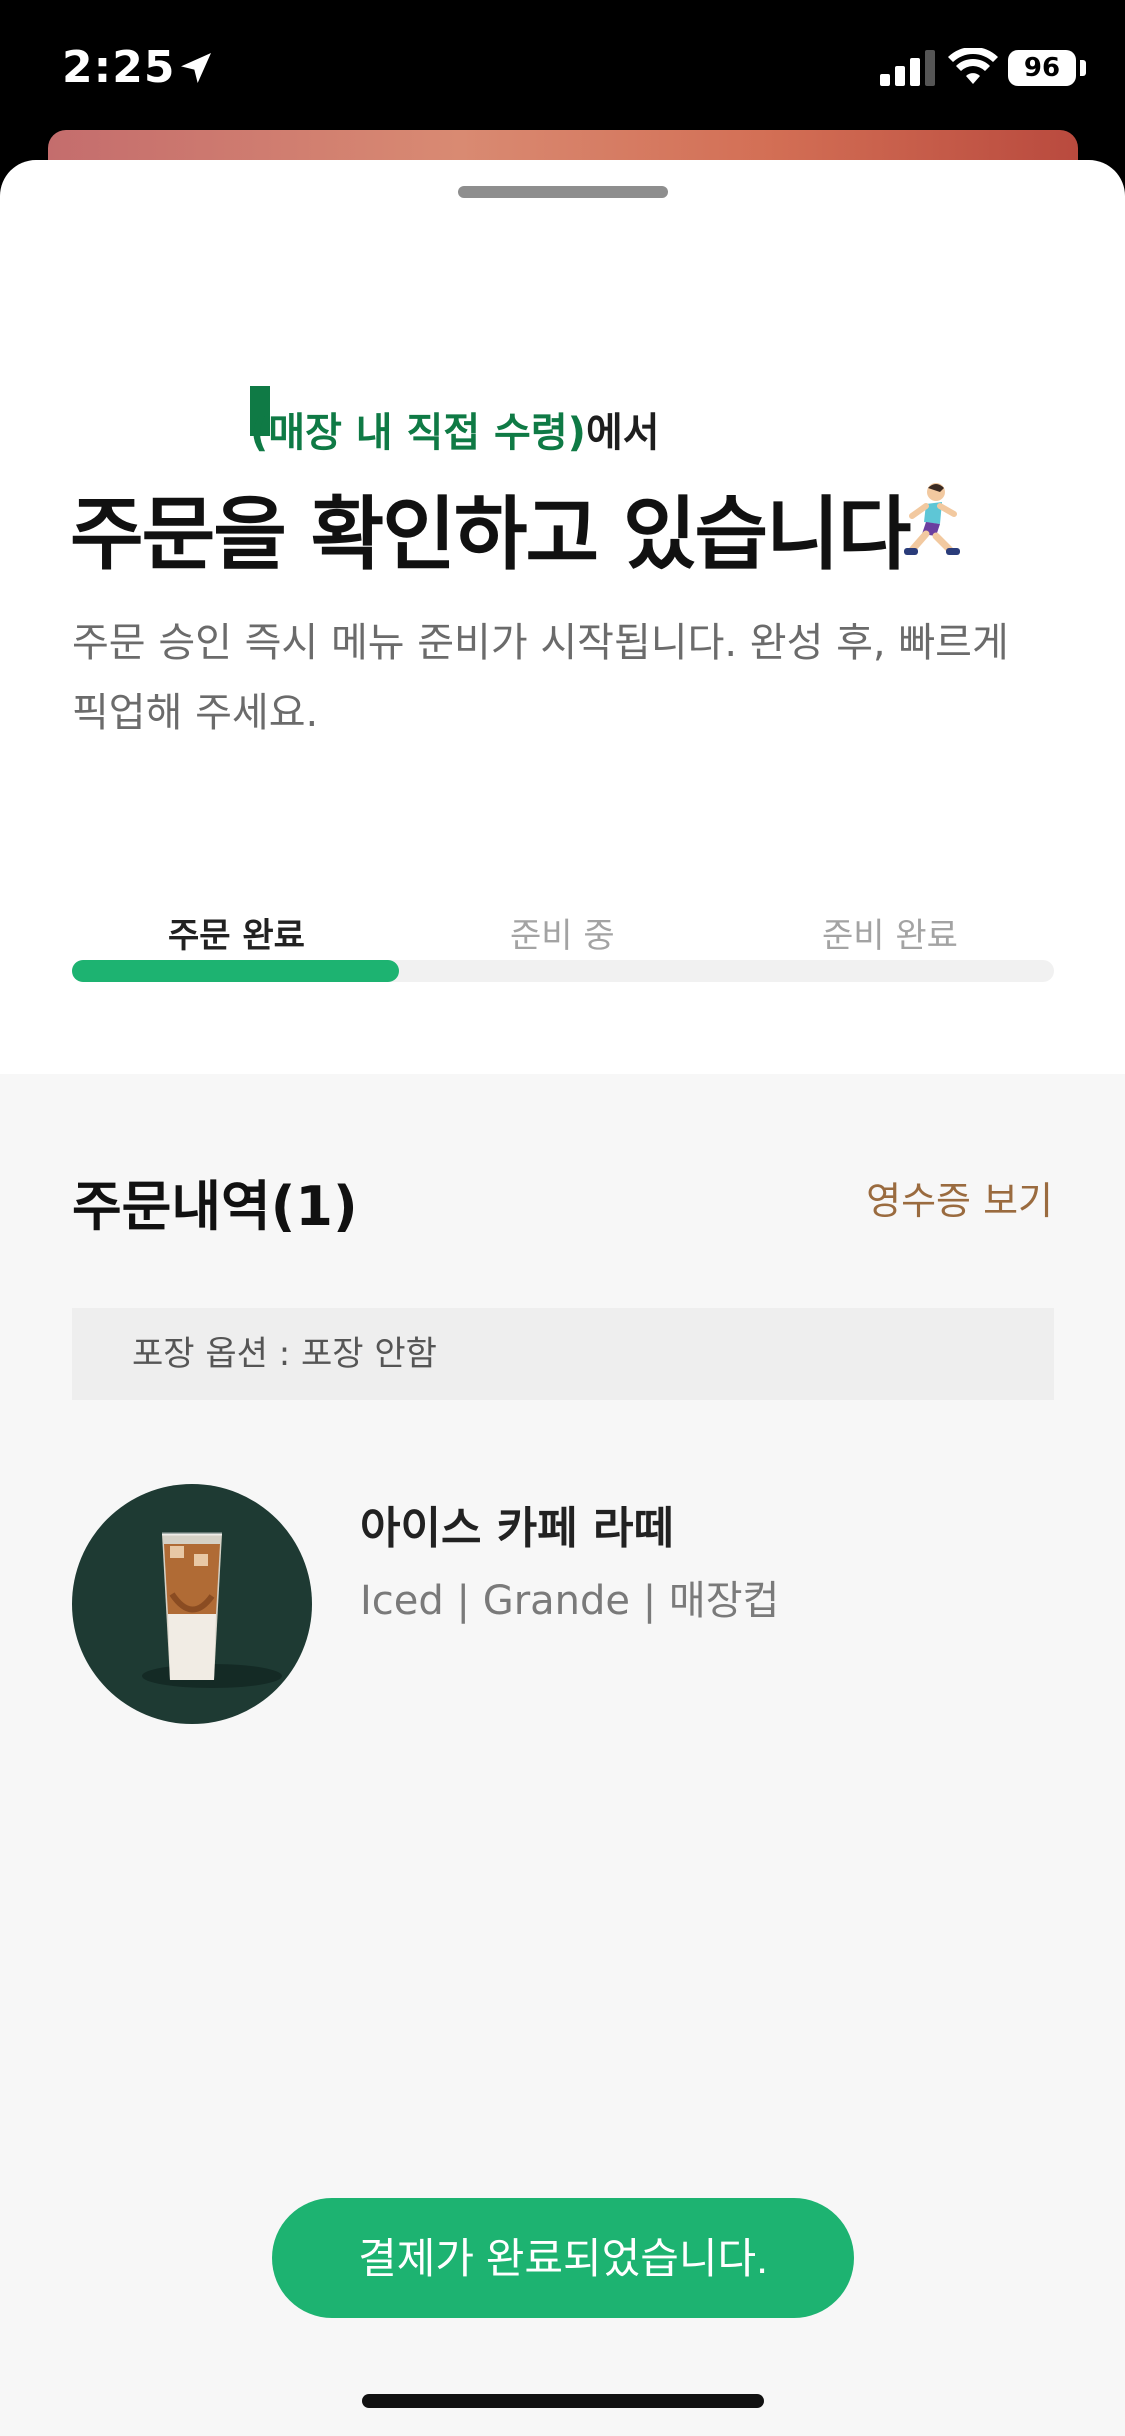 This screenshot has height=2436, width=1125. Describe the element at coordinates (563, 2401) in the screenshot. I see `home-indicator` at that location.